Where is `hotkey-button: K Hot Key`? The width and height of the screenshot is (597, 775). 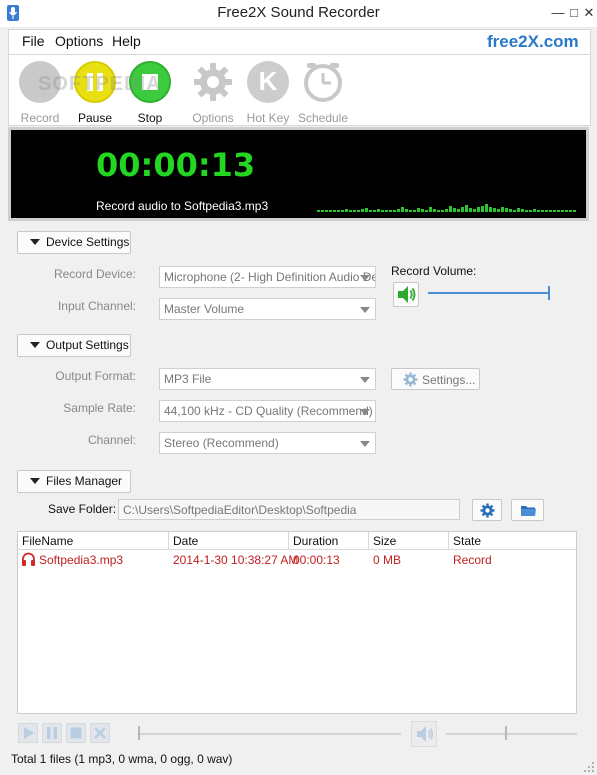 hotkey-button: K Hot Key is located at coordinates (268, 91).